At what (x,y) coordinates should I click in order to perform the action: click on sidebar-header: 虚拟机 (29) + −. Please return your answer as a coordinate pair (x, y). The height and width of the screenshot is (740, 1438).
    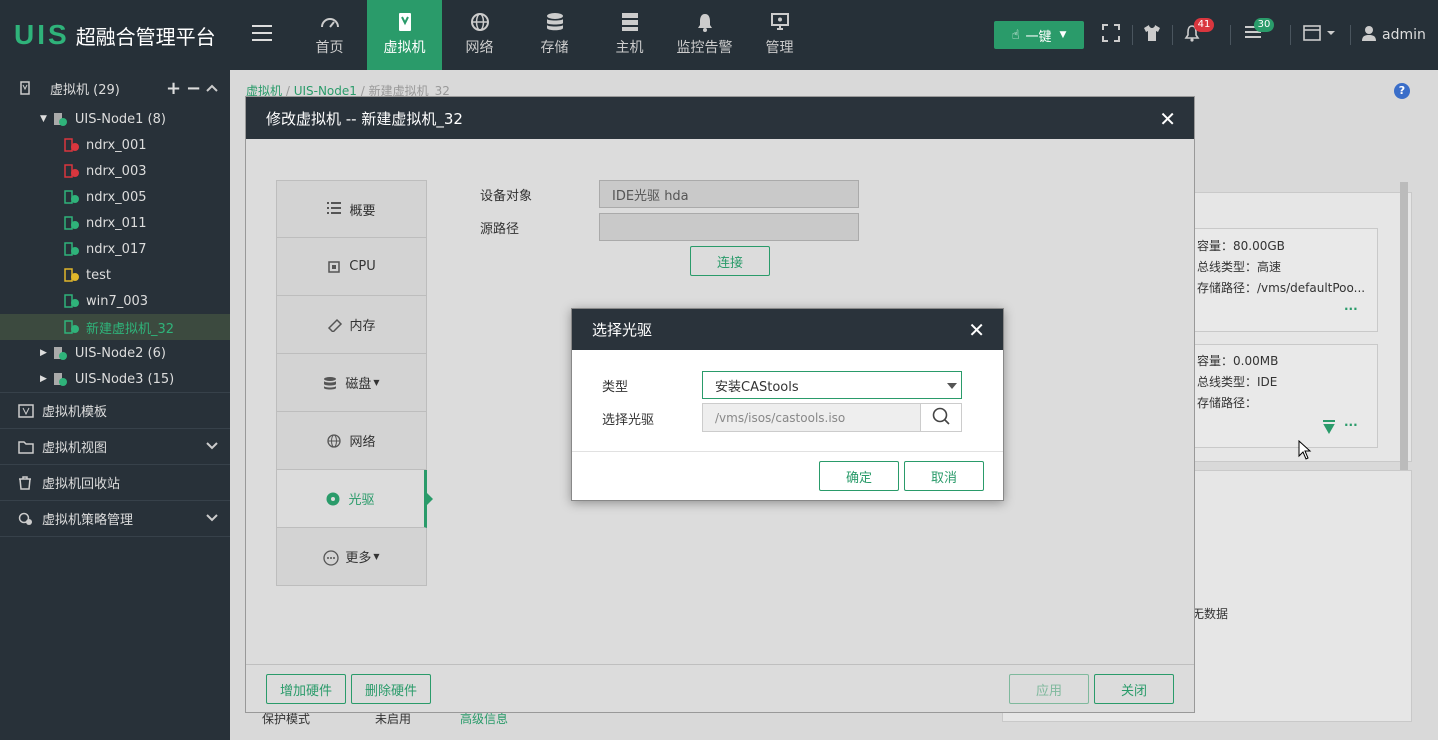
    Looking at the image, I should click on (115, 88).